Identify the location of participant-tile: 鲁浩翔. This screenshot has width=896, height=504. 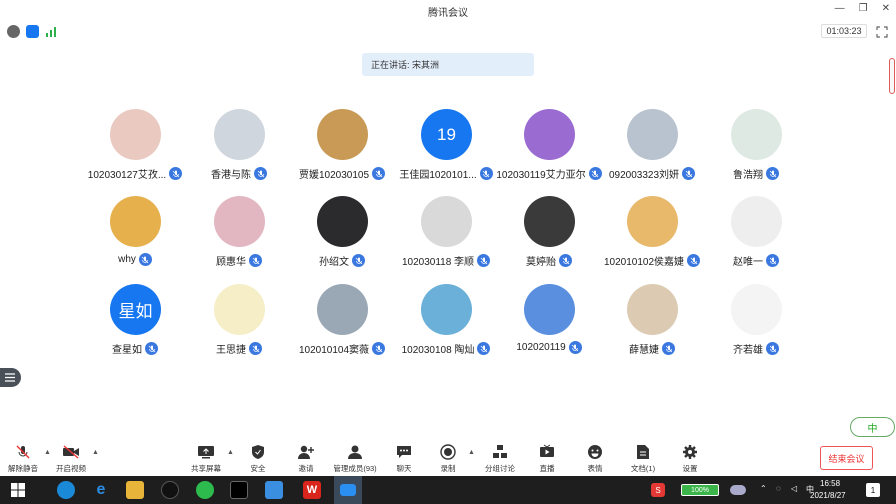
(756, 149).